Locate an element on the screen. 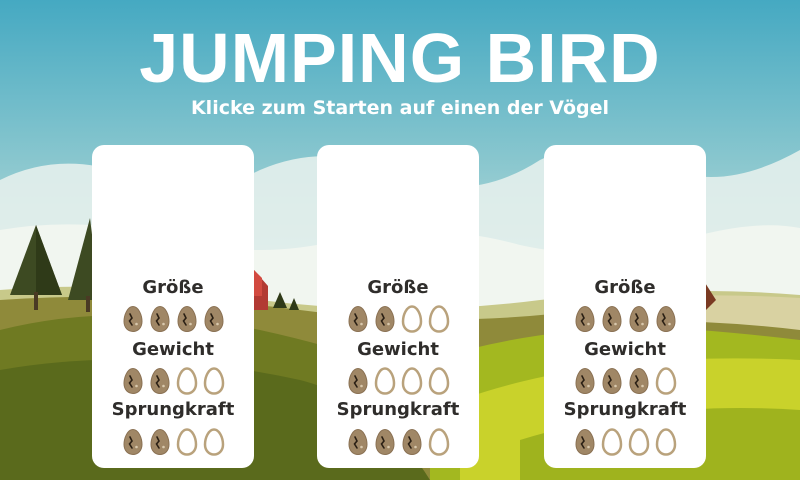  bird-card-3: Größe Gewicht Sprungkraft is located at coordinates (625, 306).